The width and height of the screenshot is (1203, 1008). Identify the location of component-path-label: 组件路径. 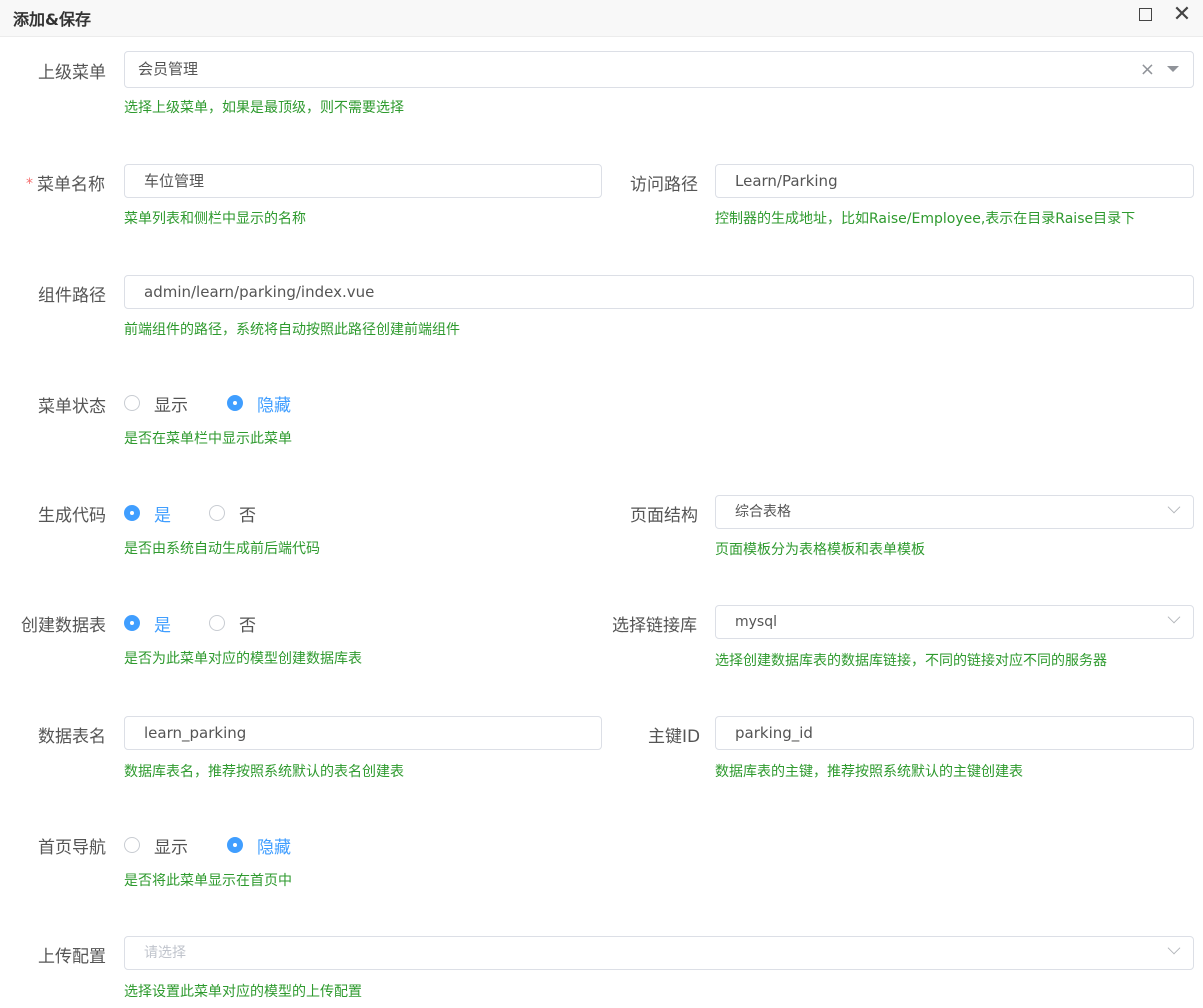
(72, 296).